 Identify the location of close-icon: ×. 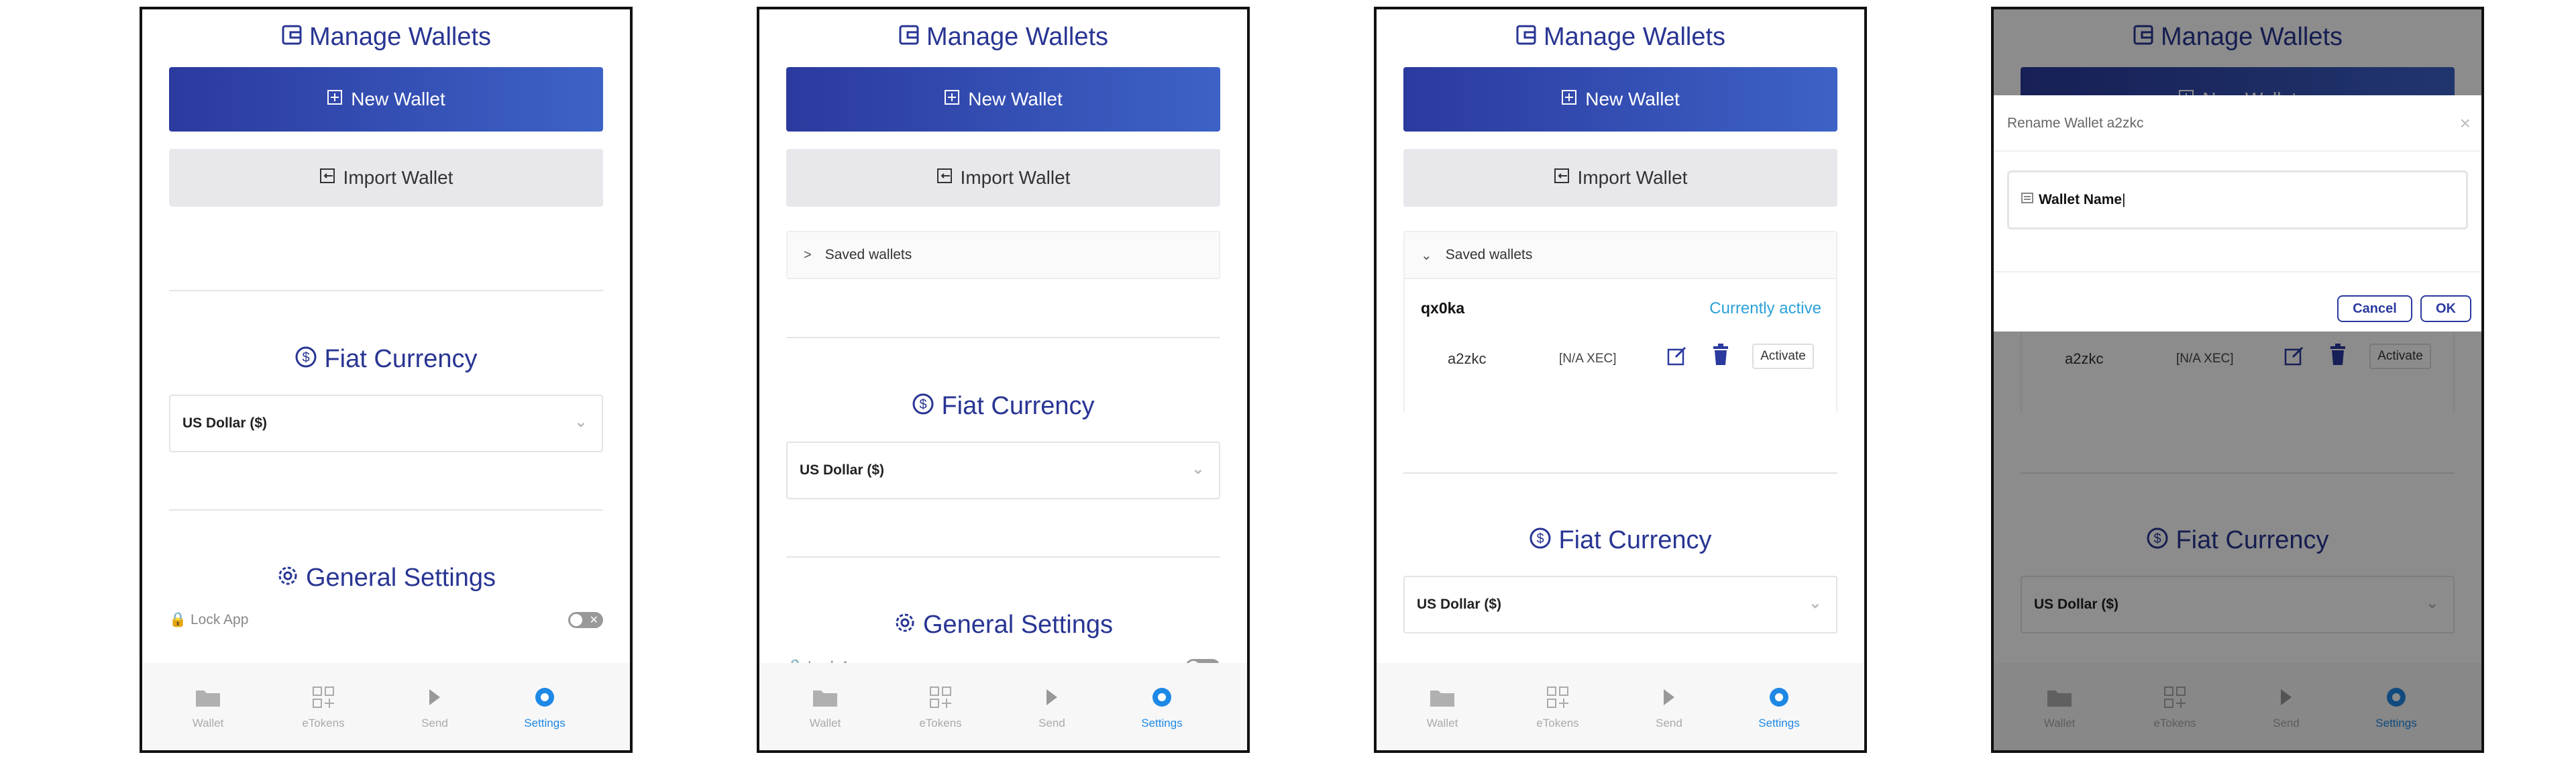
(2465, 123).